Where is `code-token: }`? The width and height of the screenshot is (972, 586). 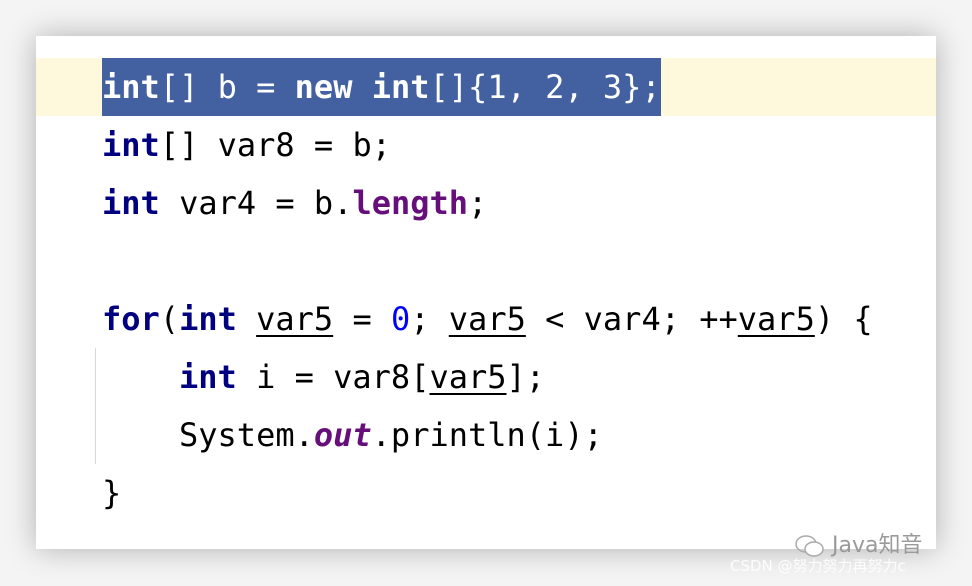 code-token: } is located at coordinates (112, 493).